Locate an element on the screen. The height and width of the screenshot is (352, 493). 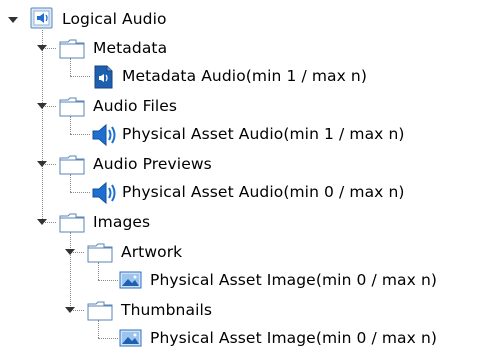
node-label: Audio Previews is located at coordinates (152, 164).